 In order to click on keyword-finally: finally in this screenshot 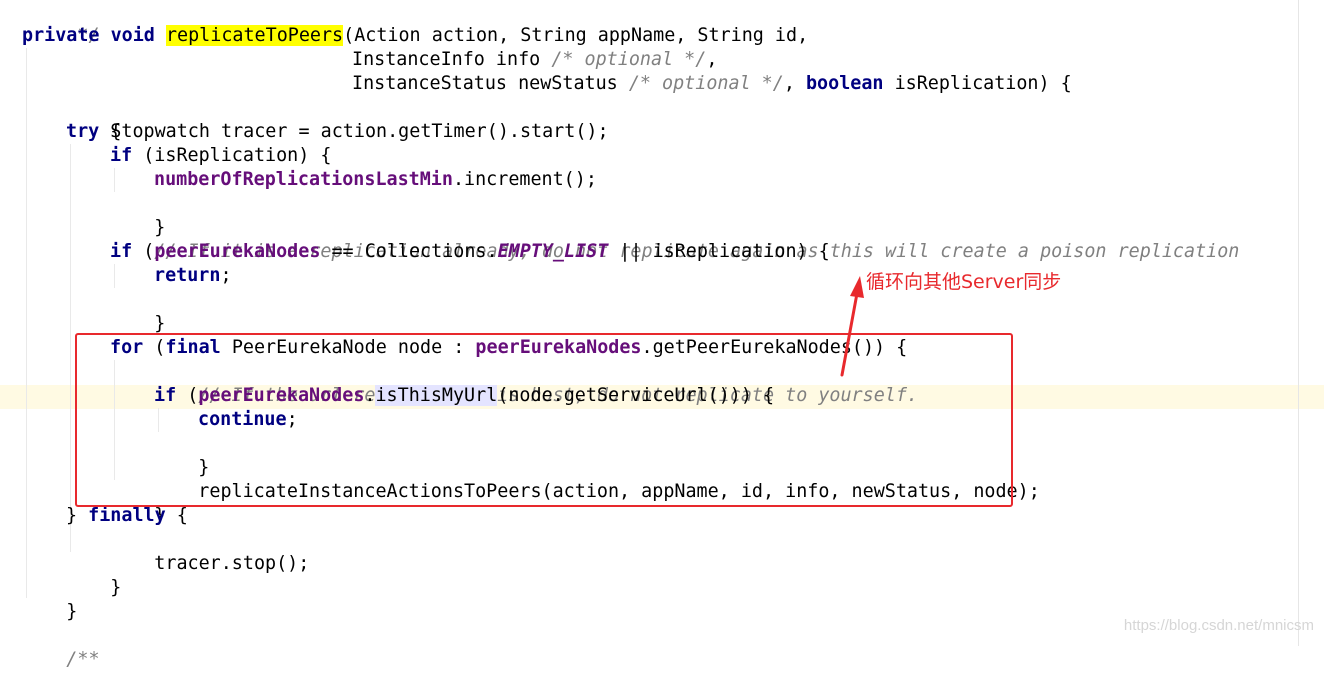, I will do `click(127, 515)`.